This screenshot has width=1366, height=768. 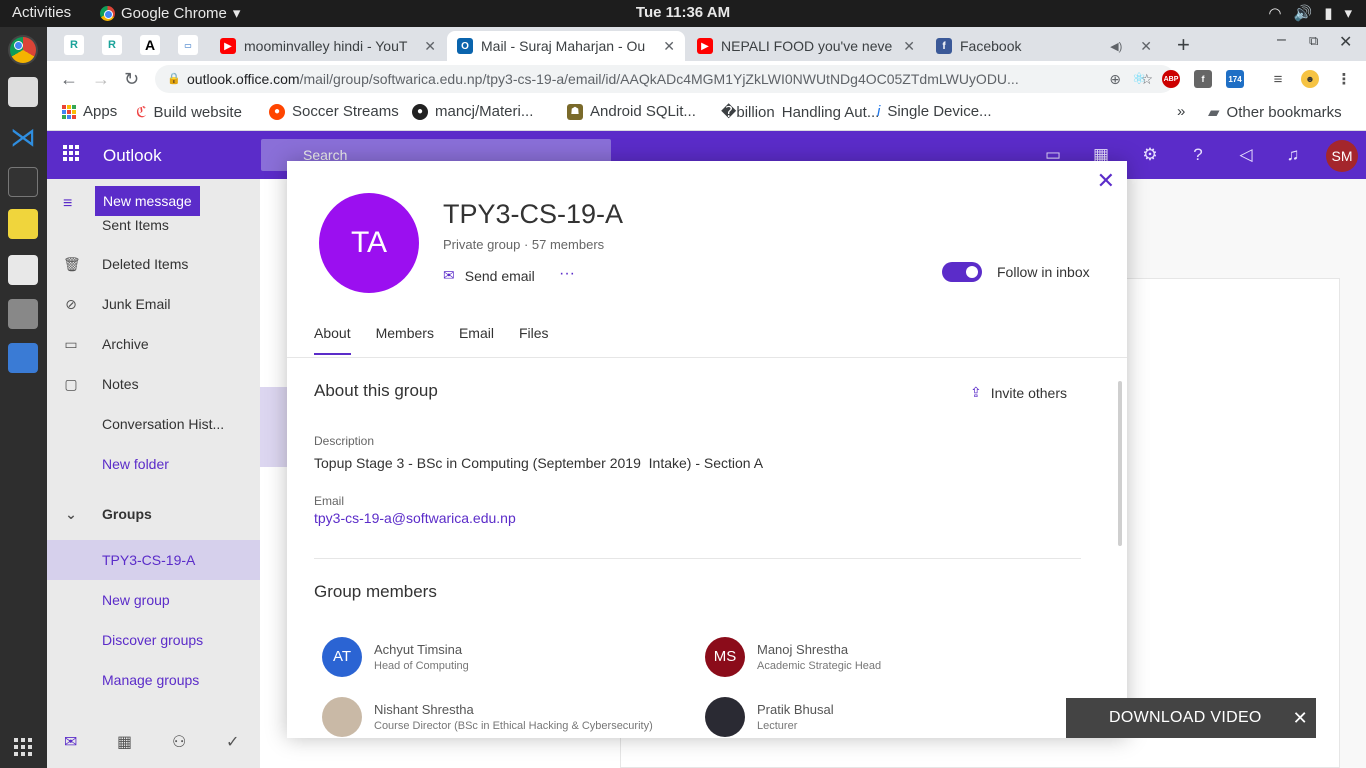 I want to click on outlook-brand: Outlook, so click(x=132, y=156).